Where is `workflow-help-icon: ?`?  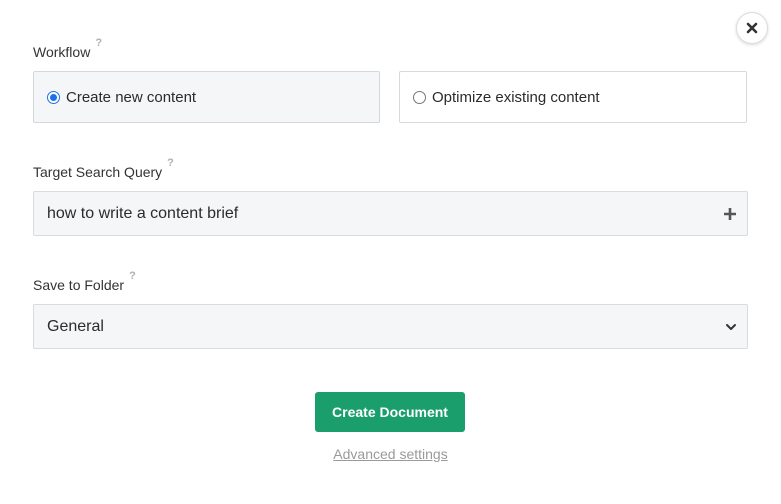
workflow-help-icon: ? is located at coordinates (98, 43).